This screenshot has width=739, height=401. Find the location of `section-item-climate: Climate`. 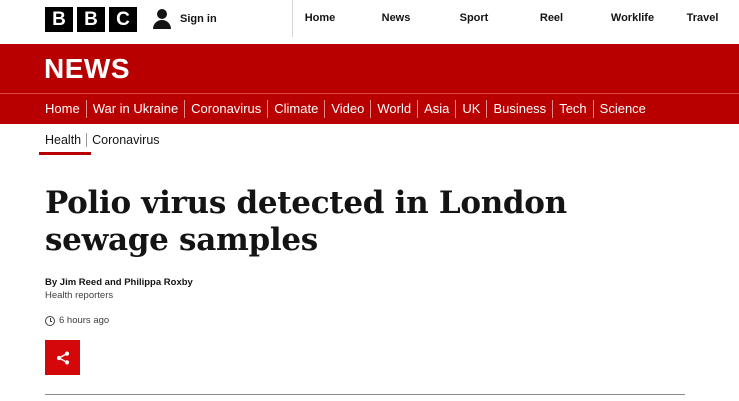

section-item-climate: Climate is located at coordinates (295, 109).